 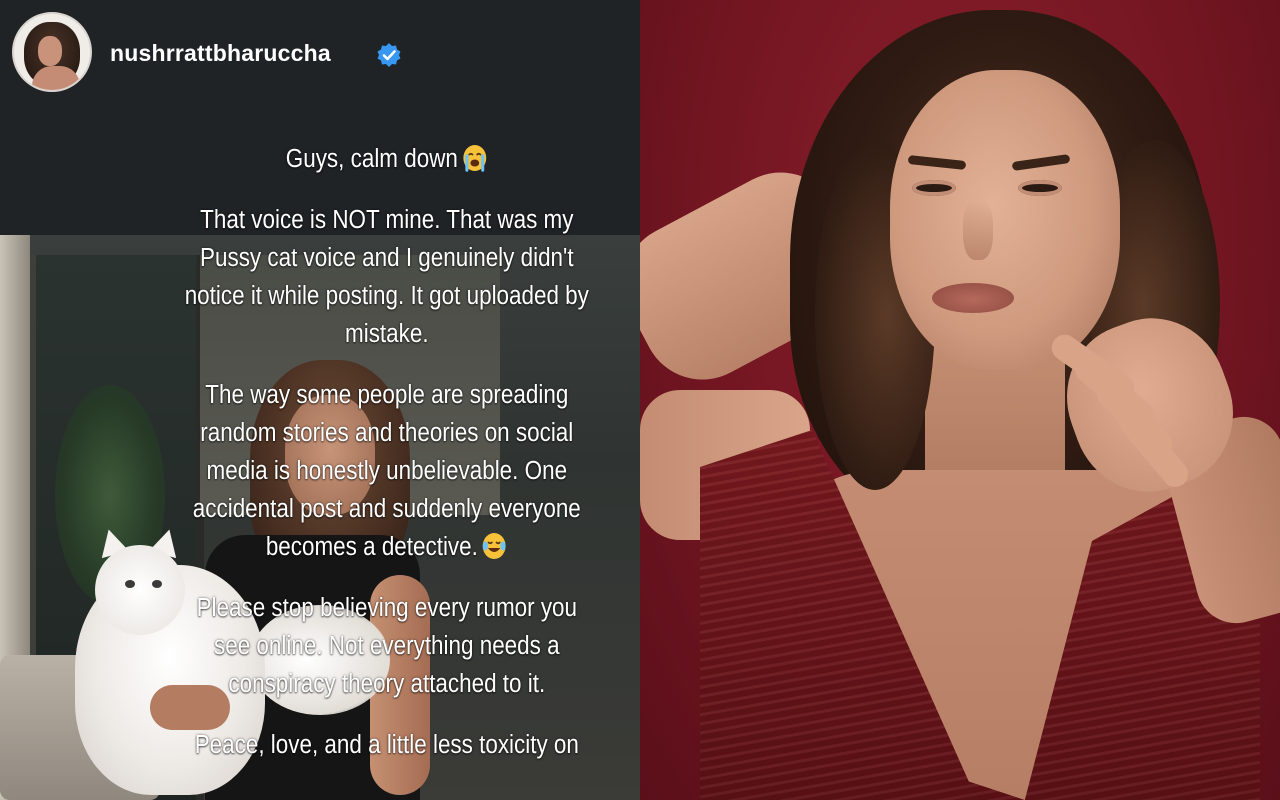 I want to click on profile-avatar, so click(x=52, y=52).